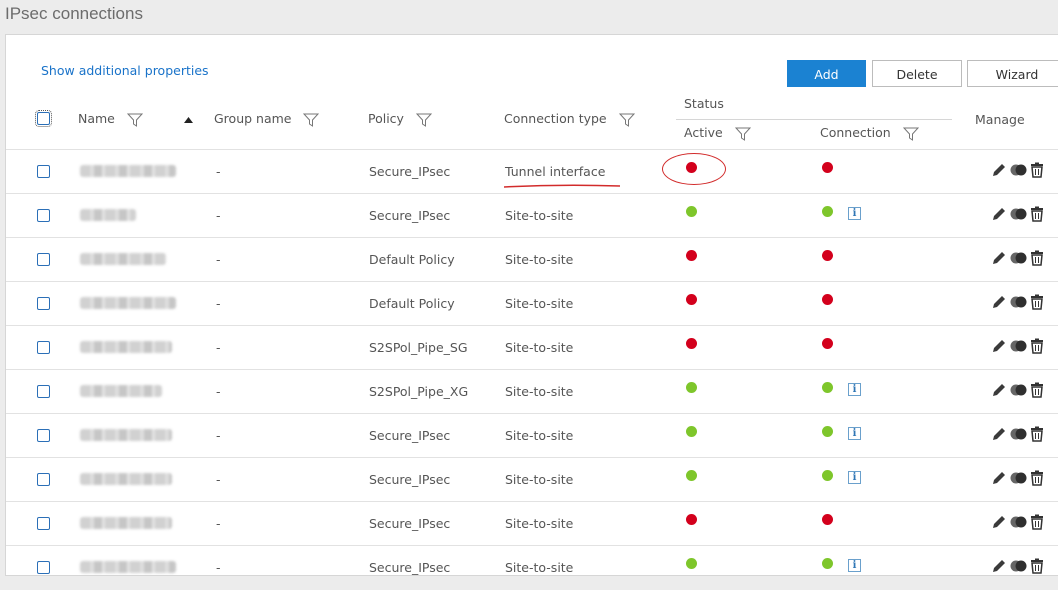 This screenshot has height=590, width=1058. I want to click on delete-button: Delete, so click(917, 73).